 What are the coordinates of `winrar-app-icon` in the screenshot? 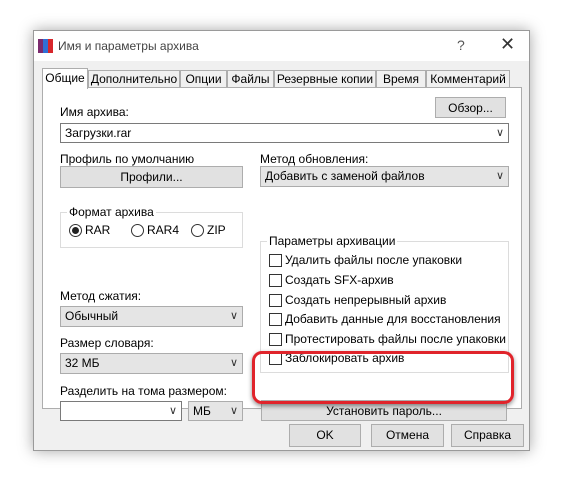 It's located at (46, 46).